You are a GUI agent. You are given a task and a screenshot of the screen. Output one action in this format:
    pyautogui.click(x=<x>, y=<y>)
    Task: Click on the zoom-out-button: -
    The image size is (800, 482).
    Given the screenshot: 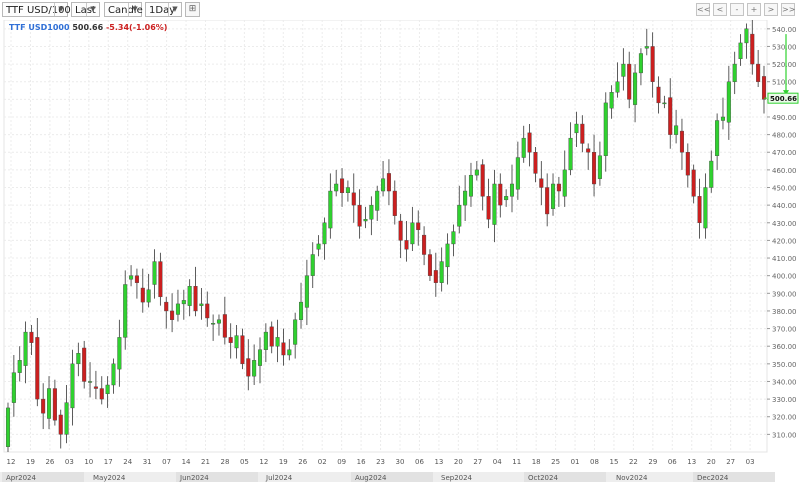 What is the action you would take?
    pyautogui.click(x=737, y=9)
    